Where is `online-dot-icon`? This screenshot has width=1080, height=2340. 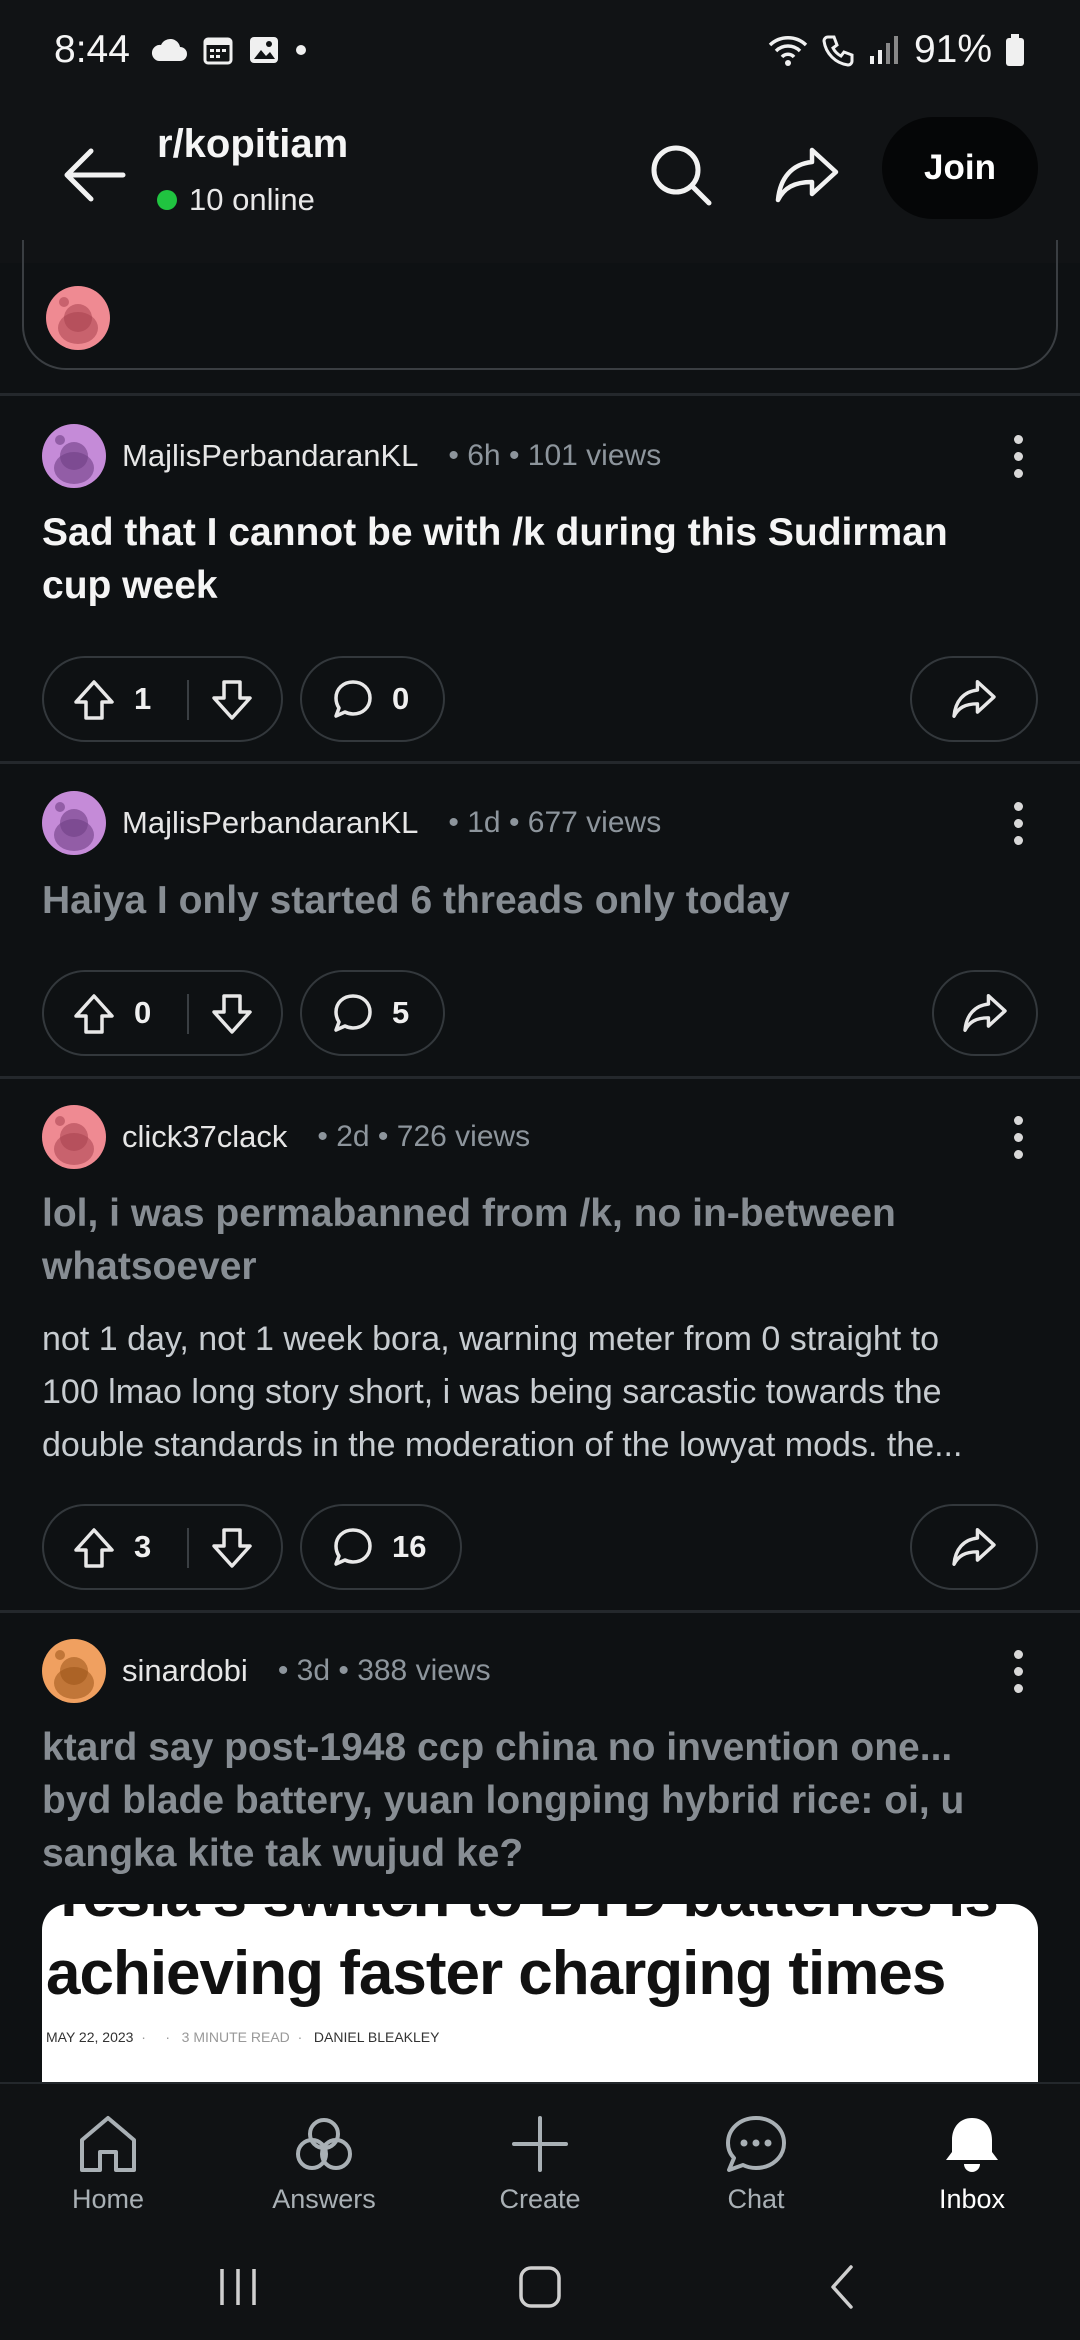 online-dot-icon is located at coordinates (167, 200).